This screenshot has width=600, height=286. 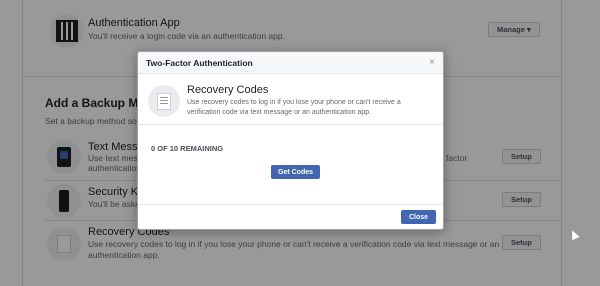 What do you see at coordinates (418, 217) in the screenshot?
I see `close-button: Close` at bounding box center [418, 217].